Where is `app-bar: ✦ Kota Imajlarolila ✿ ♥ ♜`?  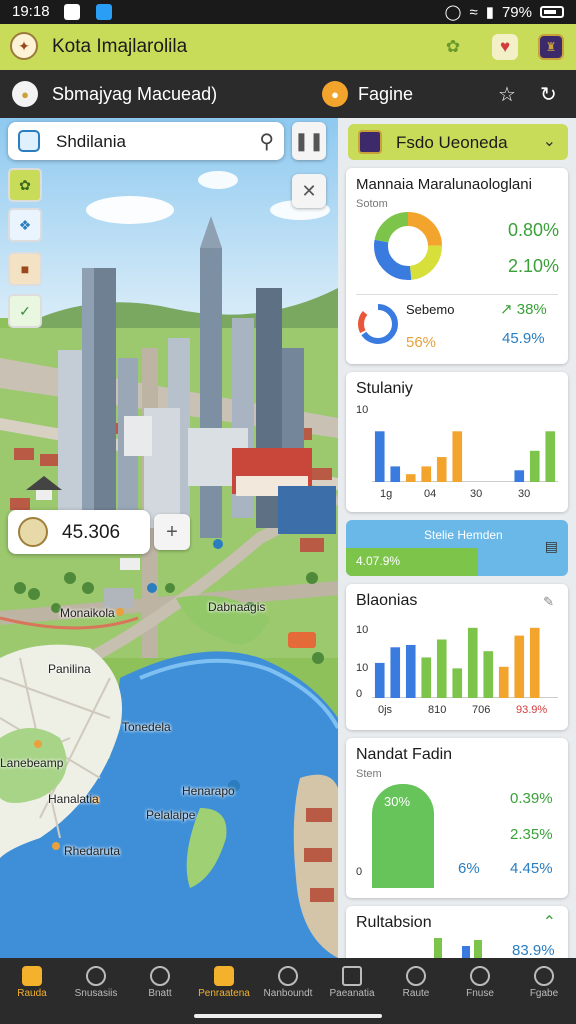 app-bar: ✦ Kota Imajlarolila ✿ ♥ ♜ is located at coordinates (288, 47).